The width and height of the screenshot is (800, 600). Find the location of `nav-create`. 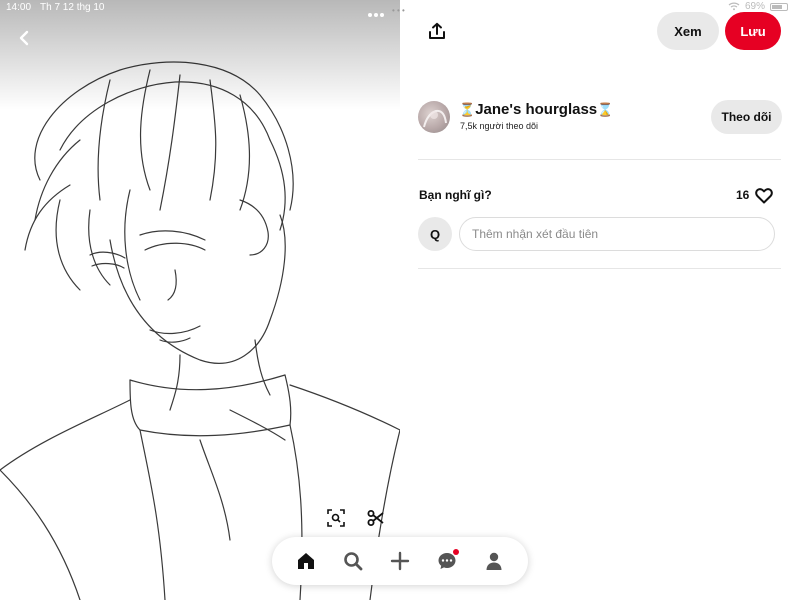

nav-create is located at coordinates (400, 561).